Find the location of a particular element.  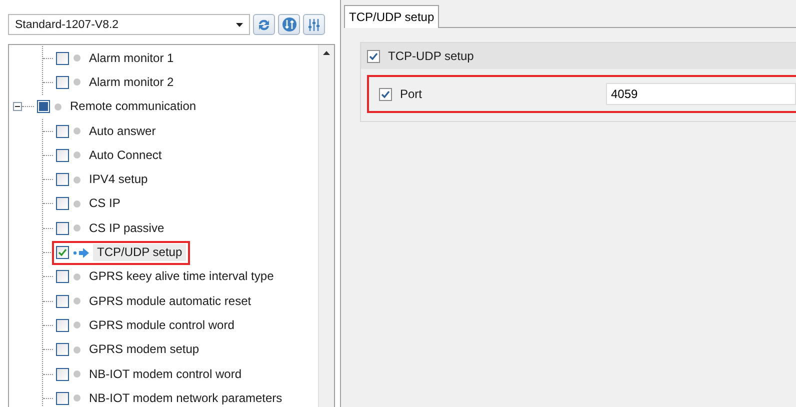

sliders-button is located at coordinates (314, 24).